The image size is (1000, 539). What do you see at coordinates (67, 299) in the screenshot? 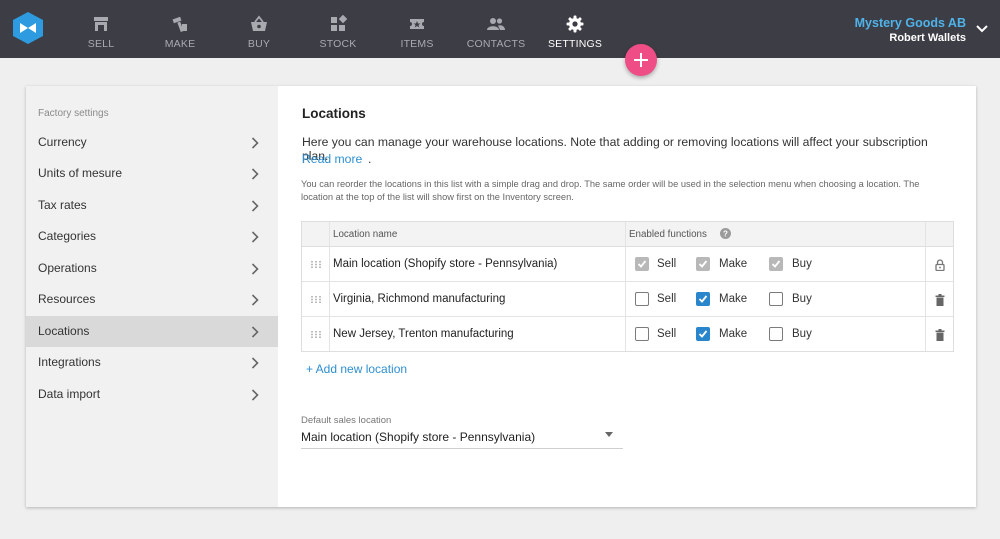
I see `sidebar-item-label: Resources` at bounding box center [67, 299].